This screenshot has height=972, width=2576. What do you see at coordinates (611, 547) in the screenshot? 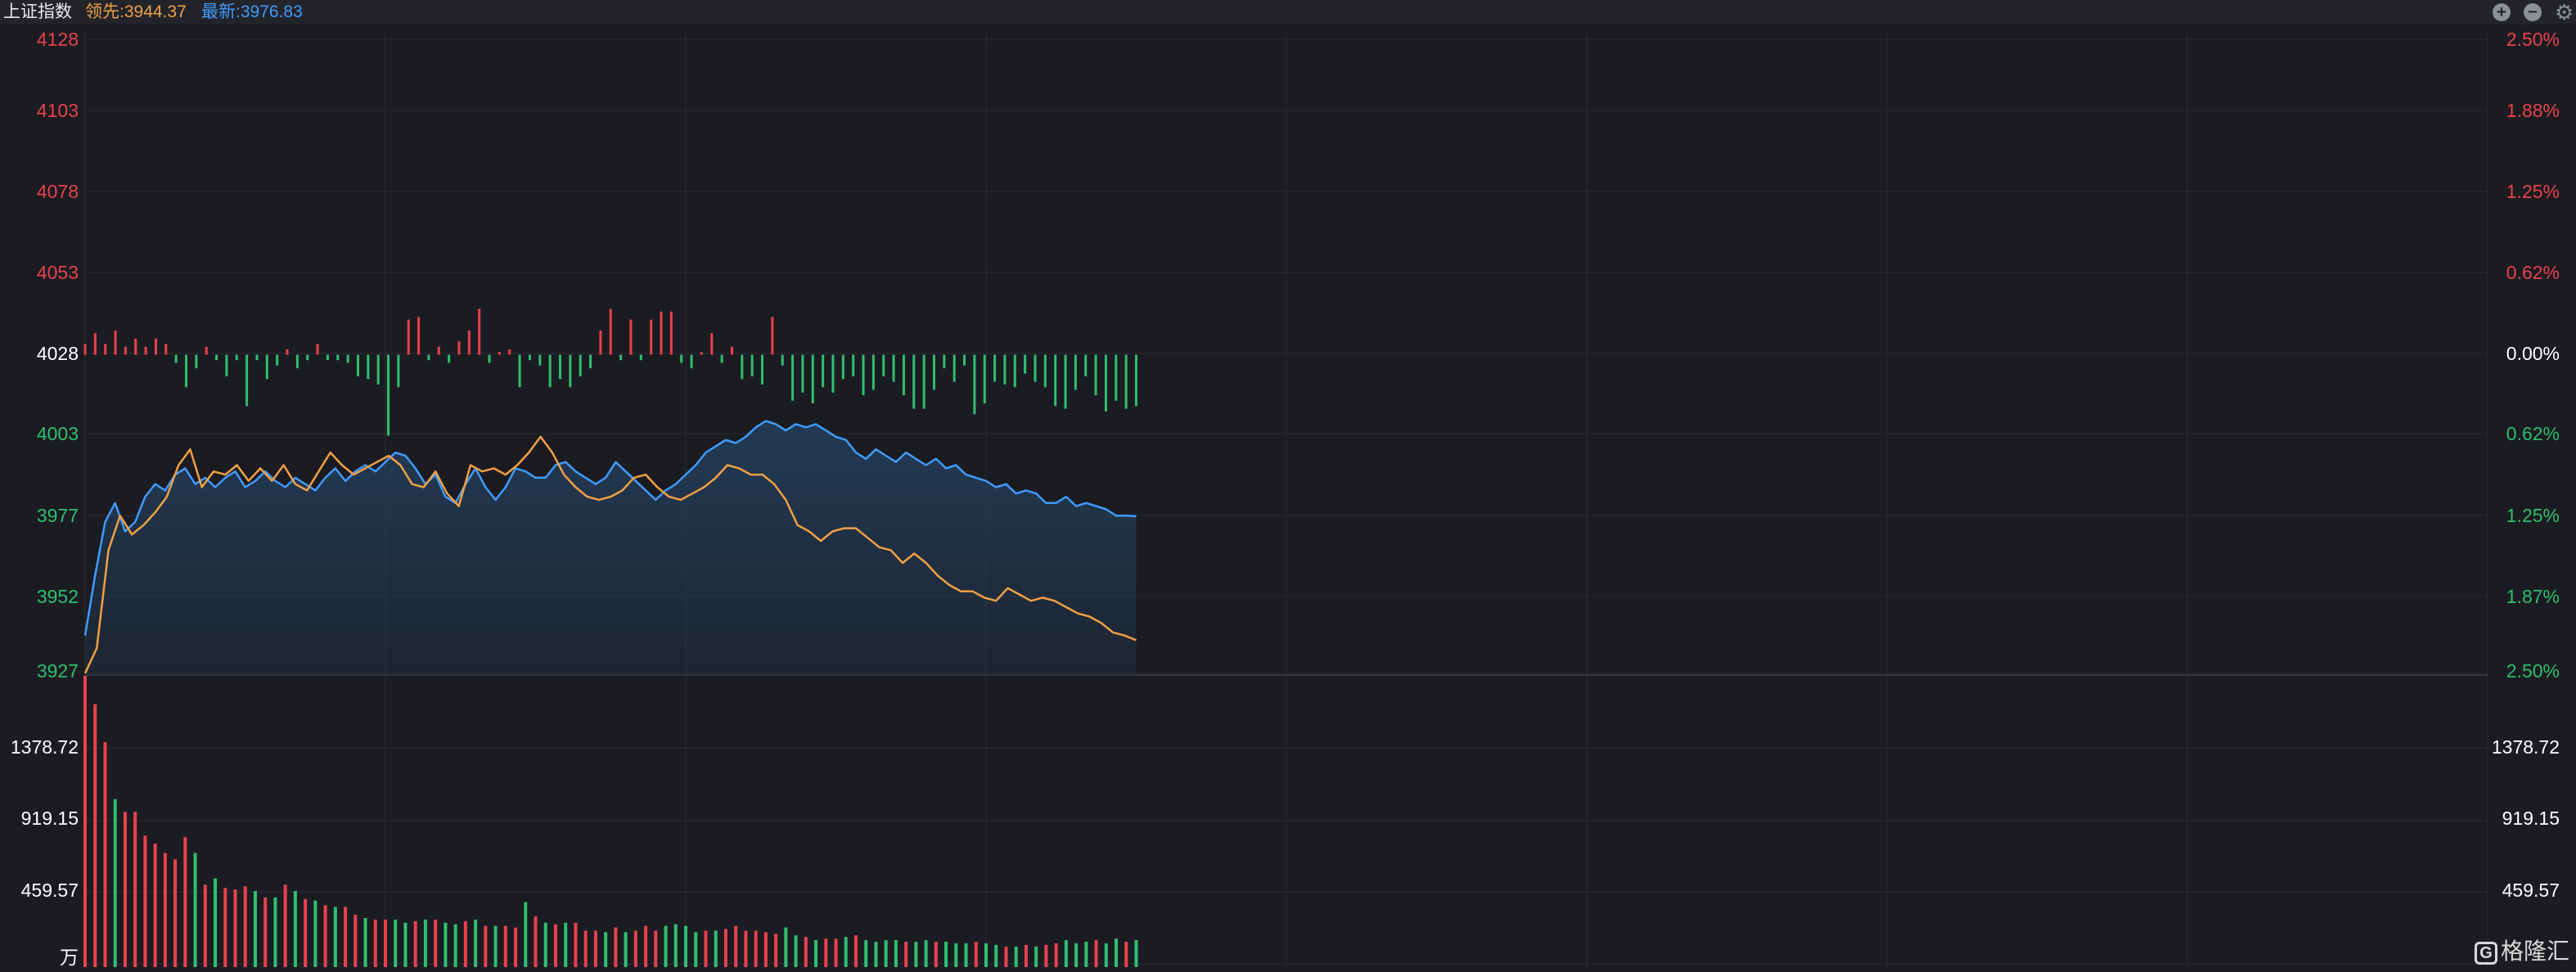
I see `price-area` at bounding box center [611, 547].